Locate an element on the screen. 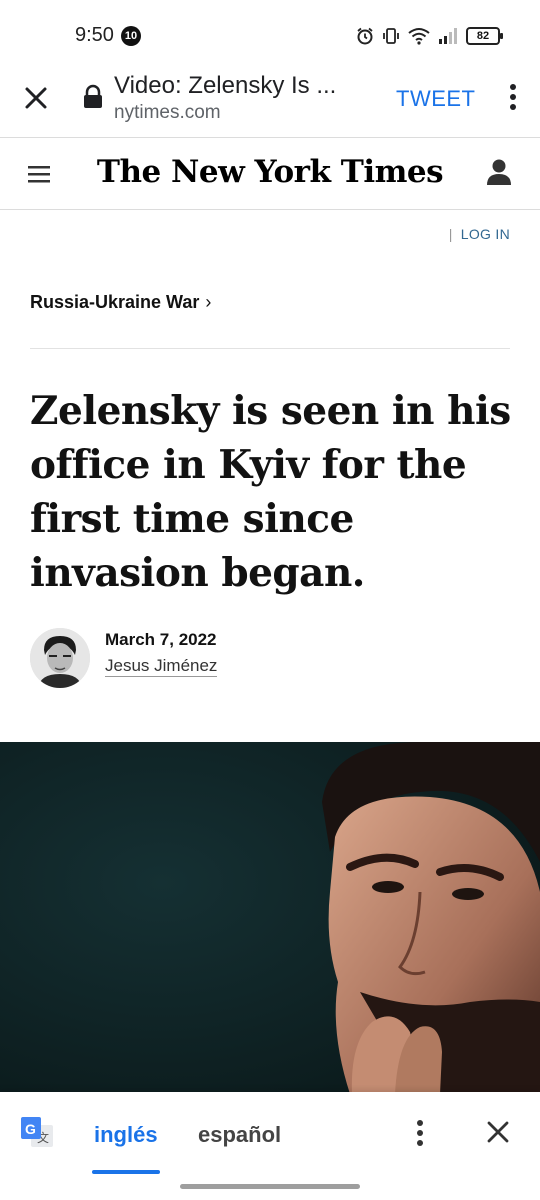 The width and height of the screenshot is (540, 1200). user-account-icon is located at coordinates (499, 172).